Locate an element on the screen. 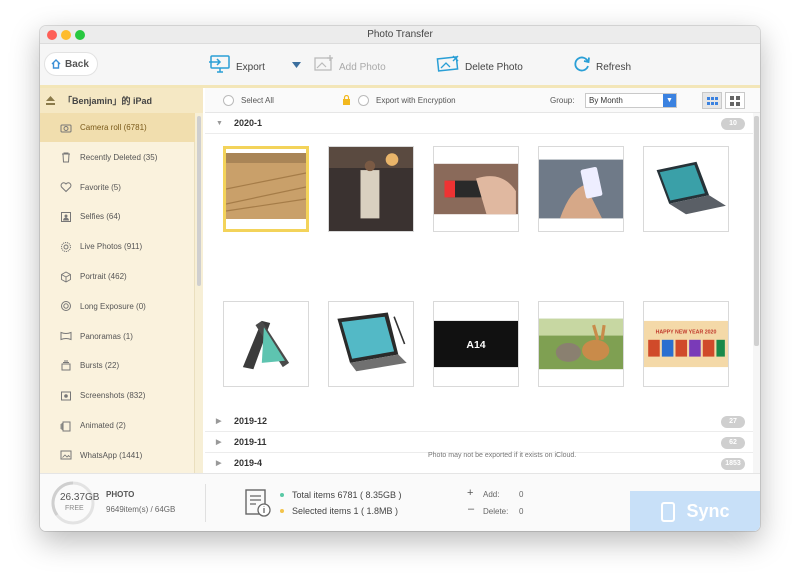 The height and width of the screenshot is (583, 800). delete-photo-button: Delete Photo is located at coordinates (479, 64).